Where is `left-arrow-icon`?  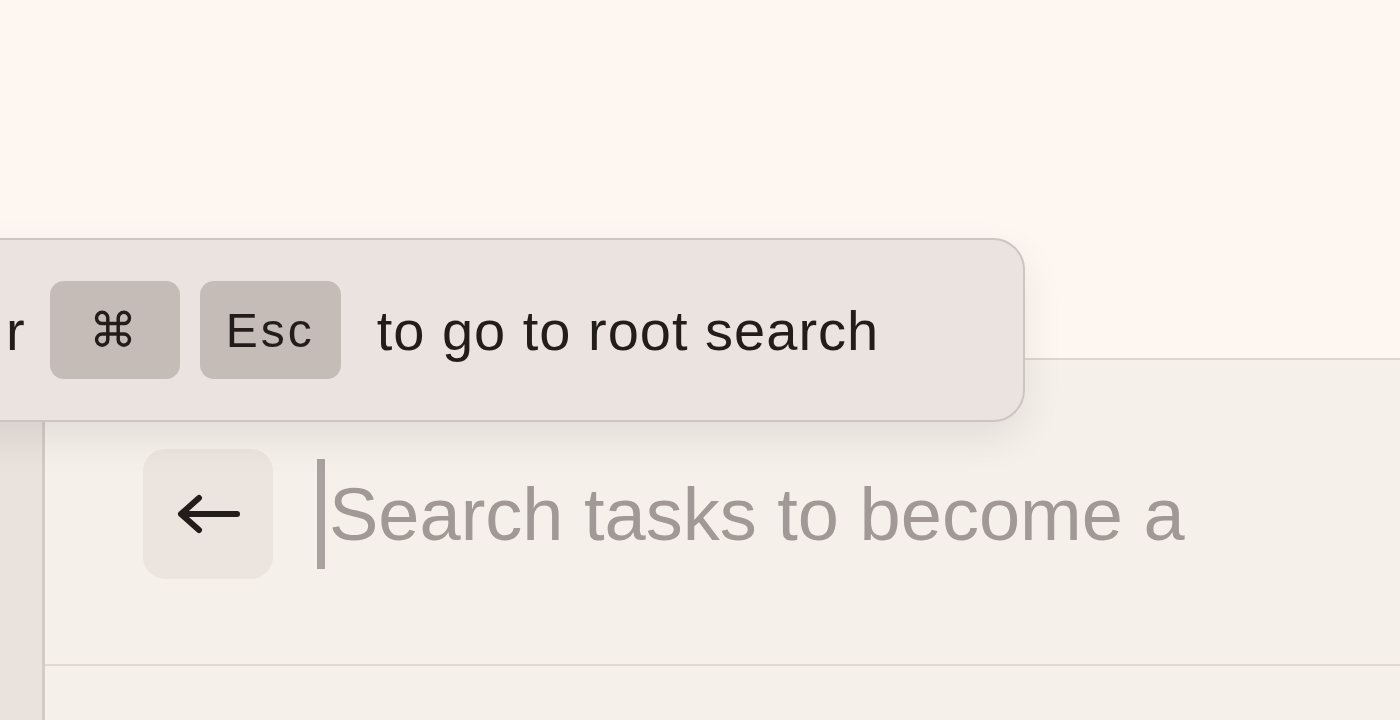 left-arrow-icon is located at coordinates (208, 514).